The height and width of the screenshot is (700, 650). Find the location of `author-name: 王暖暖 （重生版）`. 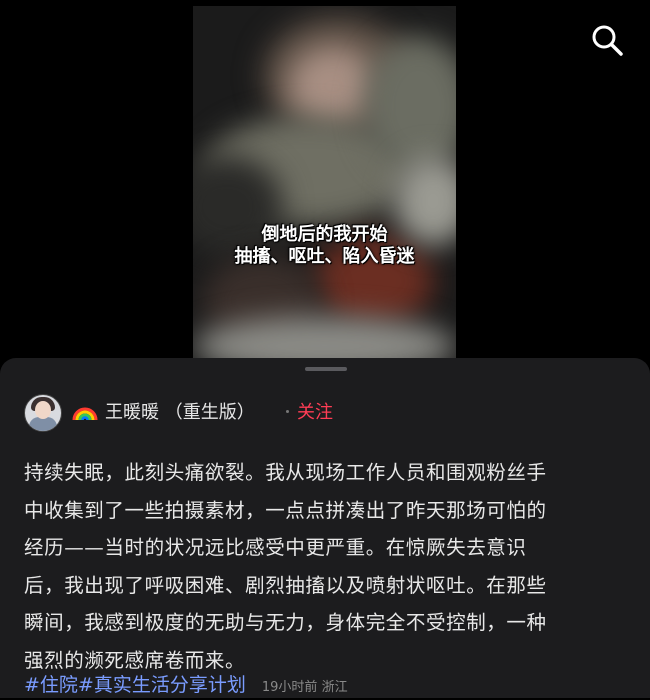

author-name: 王暖暖 （重生版） is located at coordinates (180, 411).